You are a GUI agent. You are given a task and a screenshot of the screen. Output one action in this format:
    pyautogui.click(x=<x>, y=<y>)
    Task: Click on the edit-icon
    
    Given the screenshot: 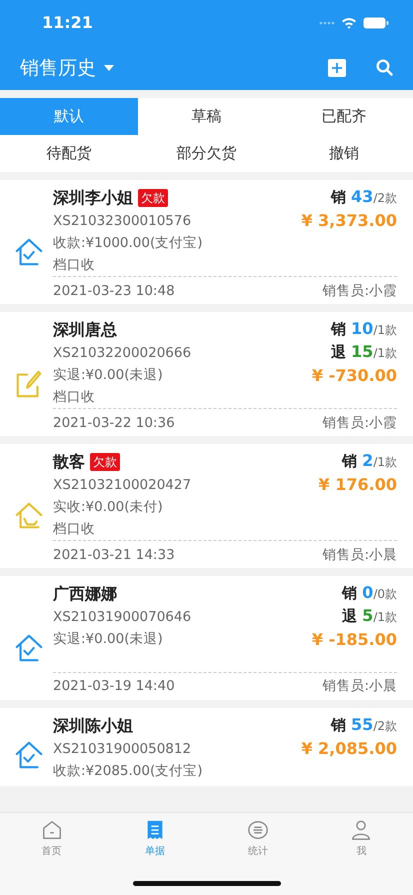 What is the action you would take?
    pyautogui.click(x=29, y=384)
    